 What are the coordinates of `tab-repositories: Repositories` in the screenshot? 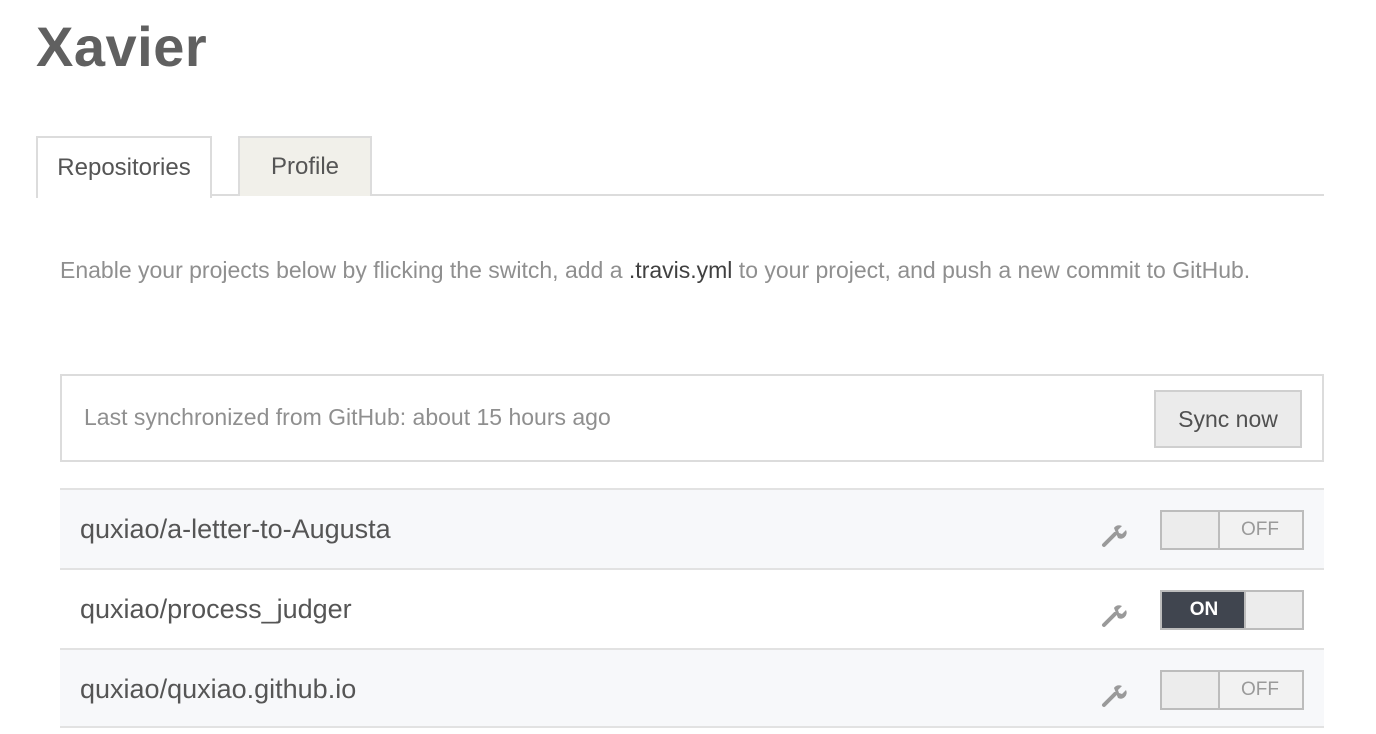 It's located at (124, 167).